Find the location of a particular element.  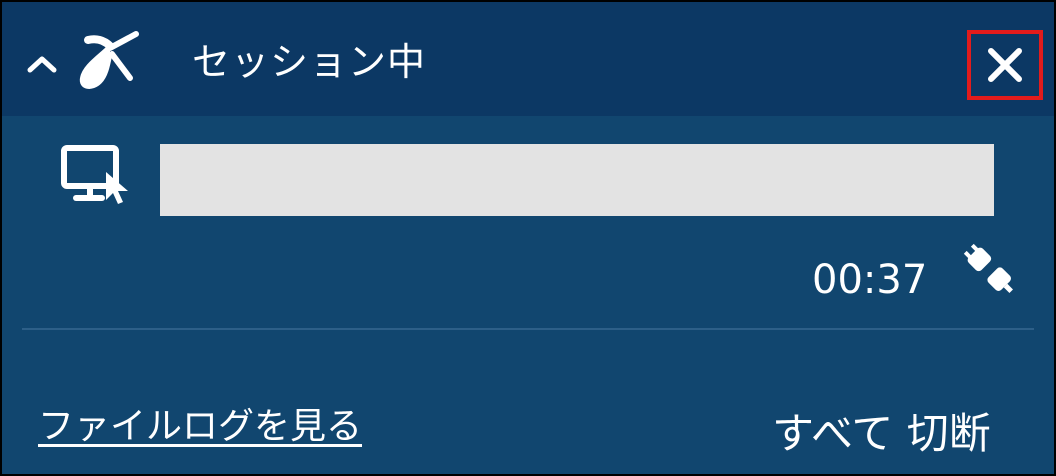

disconnect-all-button: すべて 切断 is located at coordinates (881, 434).